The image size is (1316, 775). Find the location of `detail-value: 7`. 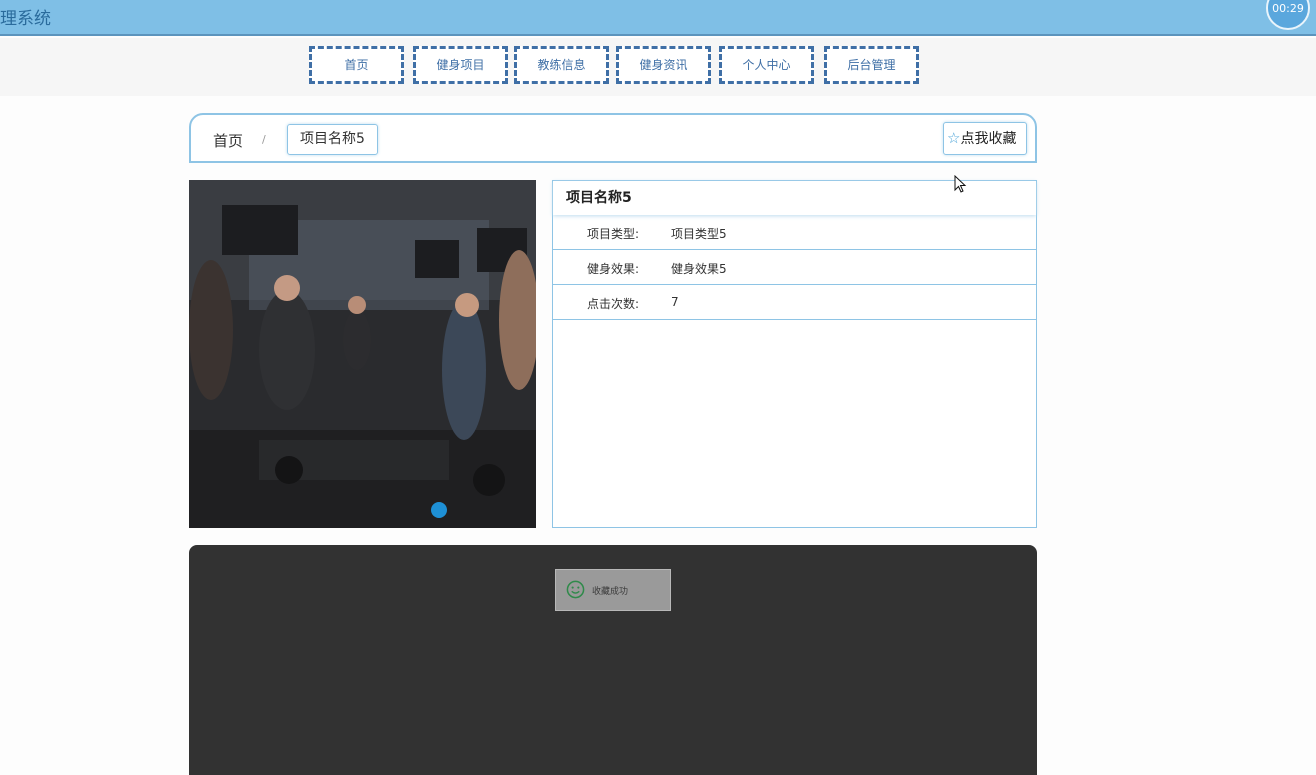

detail-value: 7 is located at coordinates (675, 302).